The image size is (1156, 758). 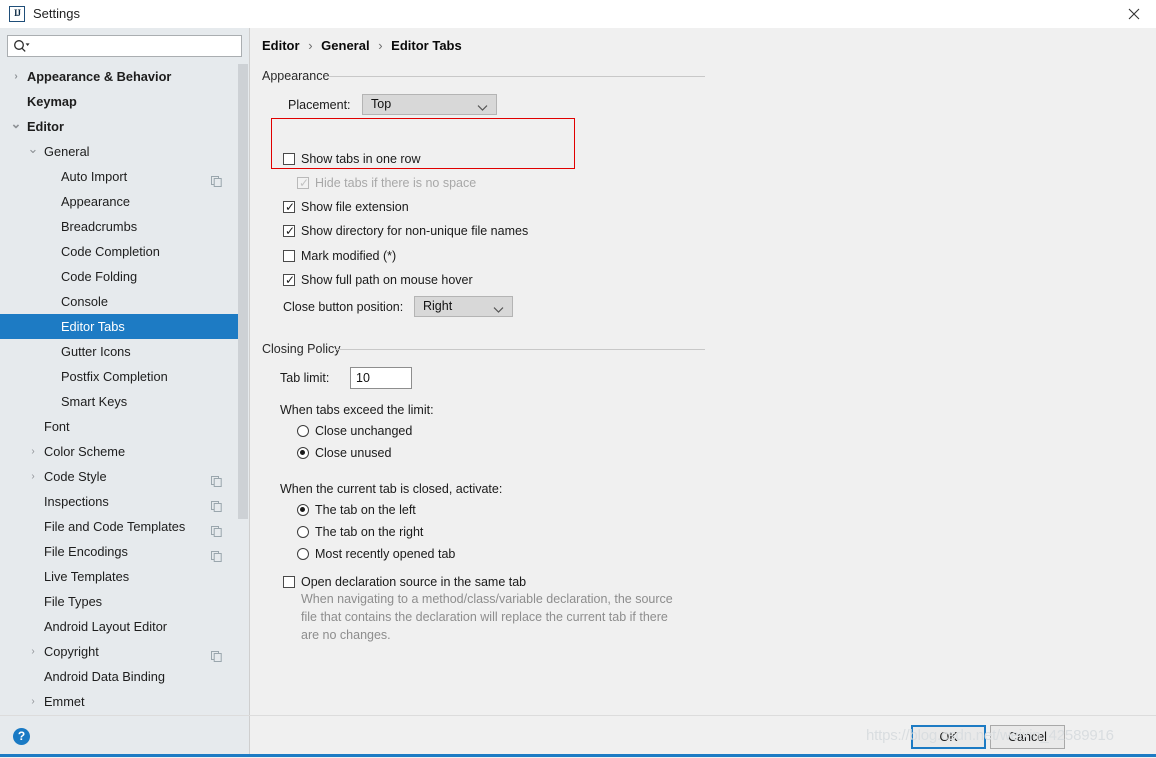 I want to click on placement-value: Top, so click(x=381, y=104).